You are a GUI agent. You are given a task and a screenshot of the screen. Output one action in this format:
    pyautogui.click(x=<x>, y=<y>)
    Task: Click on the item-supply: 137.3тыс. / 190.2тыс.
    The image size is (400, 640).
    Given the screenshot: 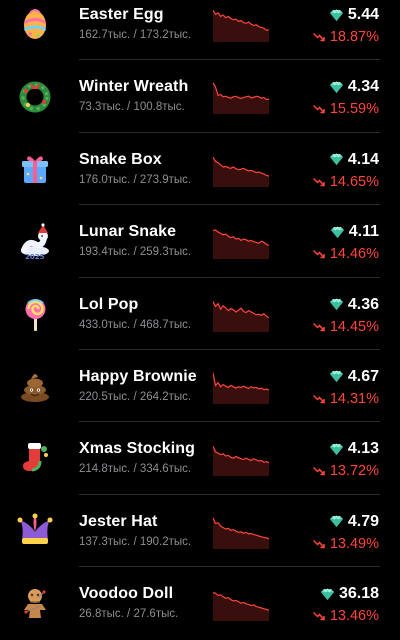 What is the action you would take?
    pyautogui.click(x=135, y=541)
    